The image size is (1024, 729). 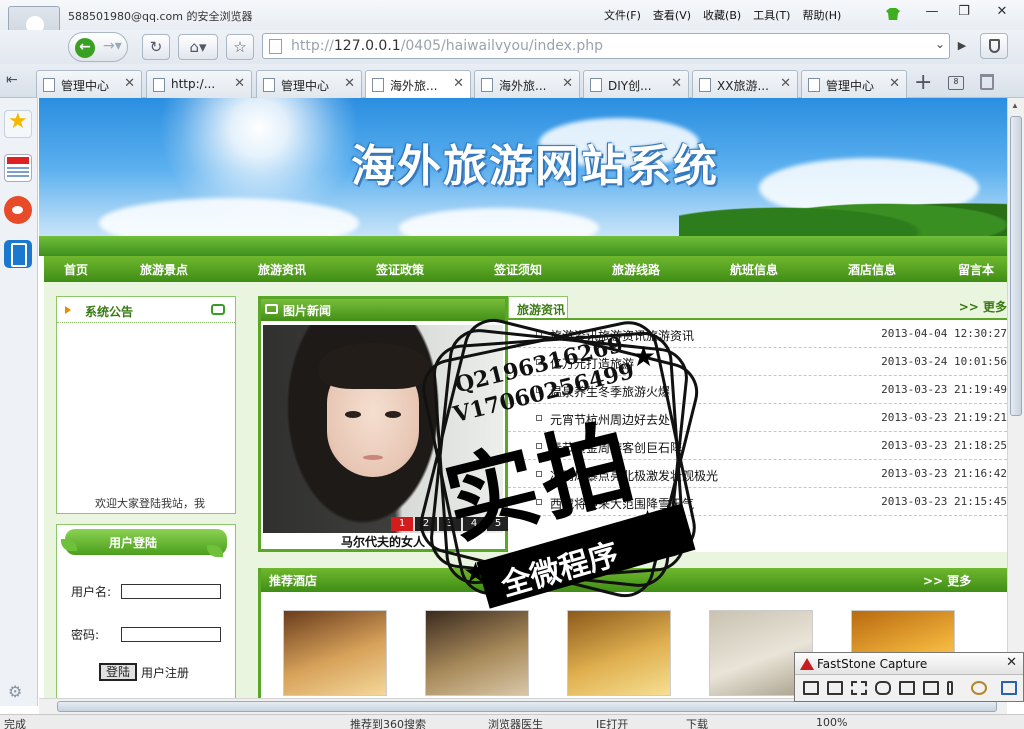 I want to click on capture-freehand-icon, so click(x=883, y=688).